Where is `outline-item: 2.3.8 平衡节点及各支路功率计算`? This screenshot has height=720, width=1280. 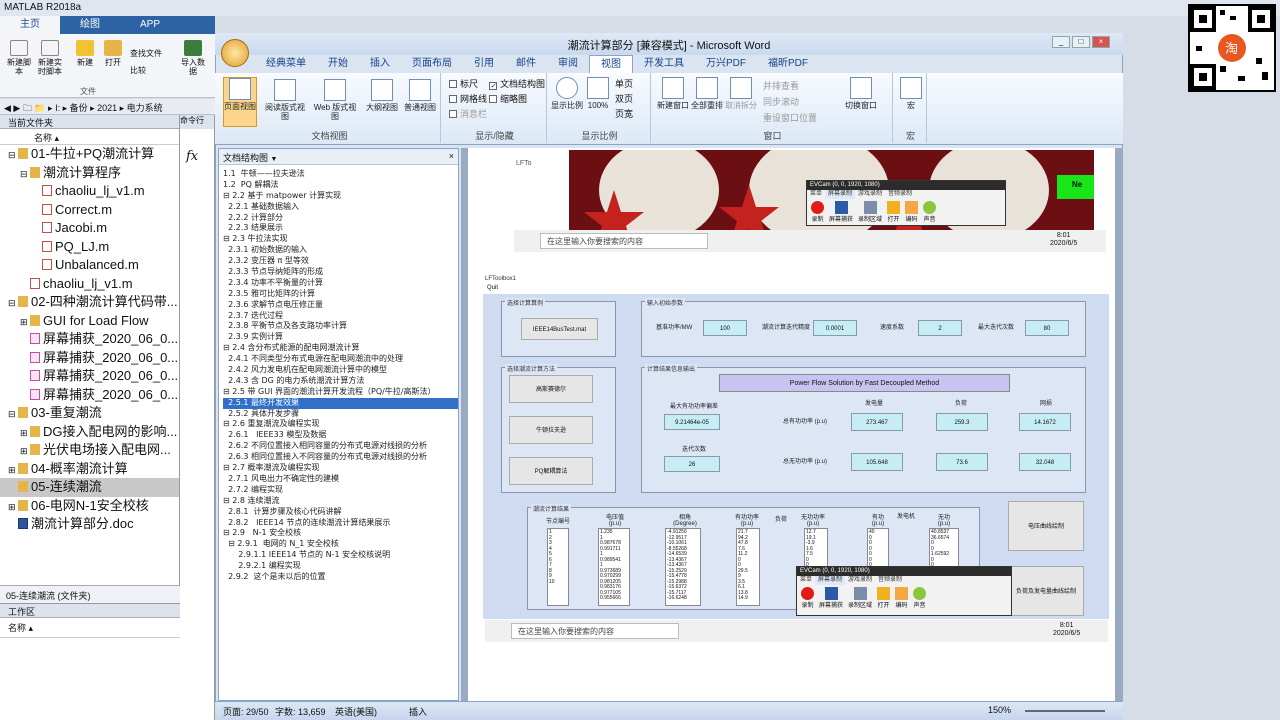
outline-item: 2.3.8 平衡节点及各支路功率计算 is located at coordinates (340, 326).